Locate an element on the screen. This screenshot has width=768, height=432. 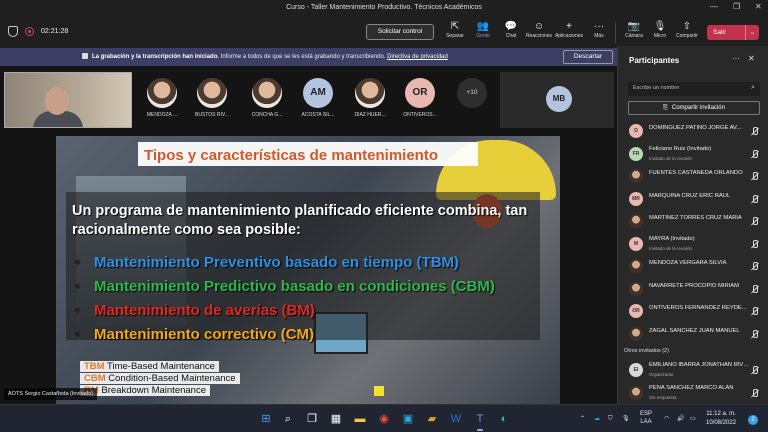
participant-role: Invitado de la reunión is located at coordinates (671, 248).